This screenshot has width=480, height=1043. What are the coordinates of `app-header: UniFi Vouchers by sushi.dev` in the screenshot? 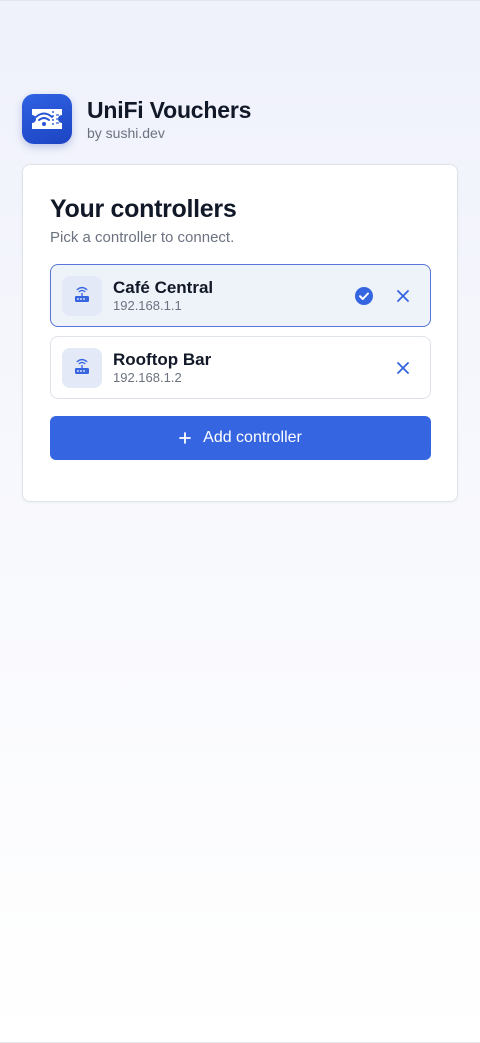 It's located at (136, 119).